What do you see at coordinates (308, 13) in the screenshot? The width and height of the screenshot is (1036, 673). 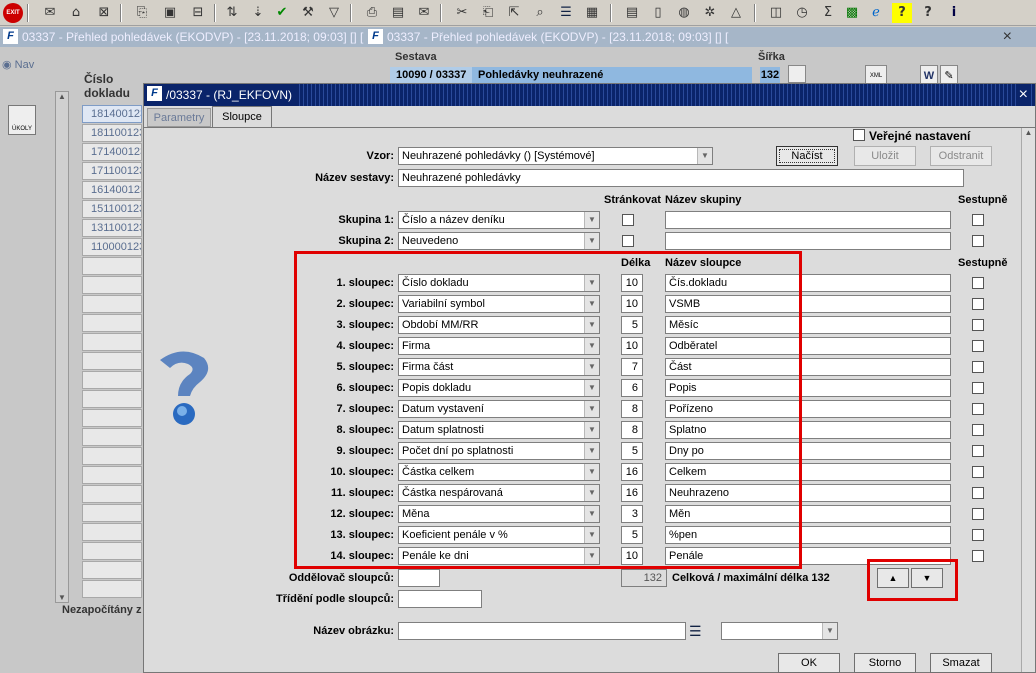 I see `tools-icon: ⚒` at bounding box center [308, 13].